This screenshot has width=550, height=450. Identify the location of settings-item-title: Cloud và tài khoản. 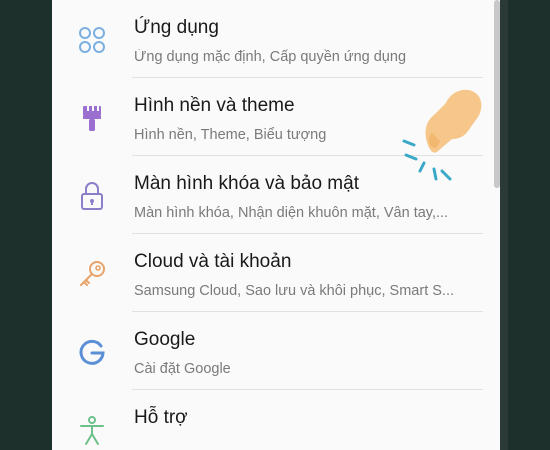
(213, 261).